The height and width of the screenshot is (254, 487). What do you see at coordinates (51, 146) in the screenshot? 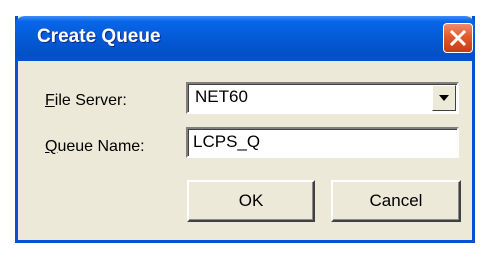
I see `queue-name-label-accel: Q` at bounding box center [51, 146].